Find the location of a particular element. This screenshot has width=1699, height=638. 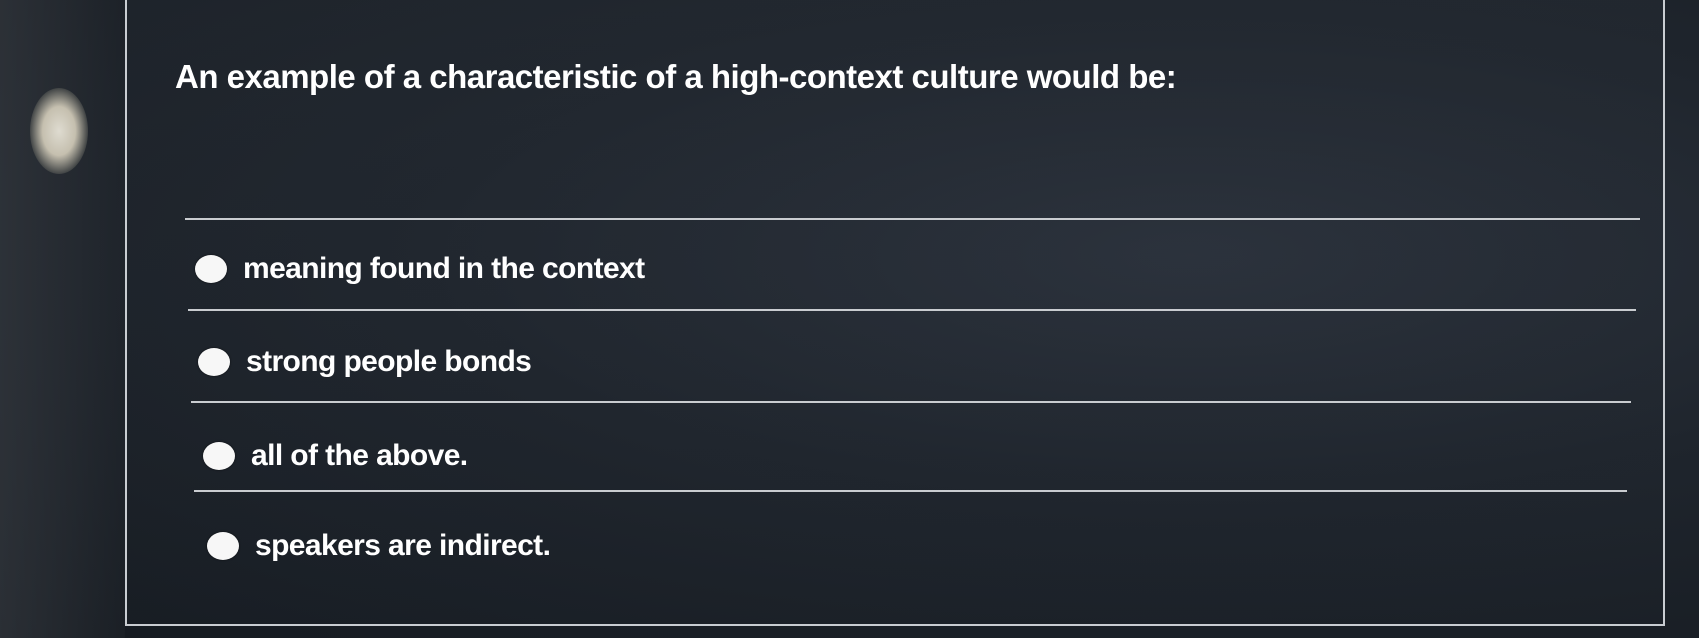

option-speakers-are-indirect: speakers are indirect. is located at coordinates (379, 546).